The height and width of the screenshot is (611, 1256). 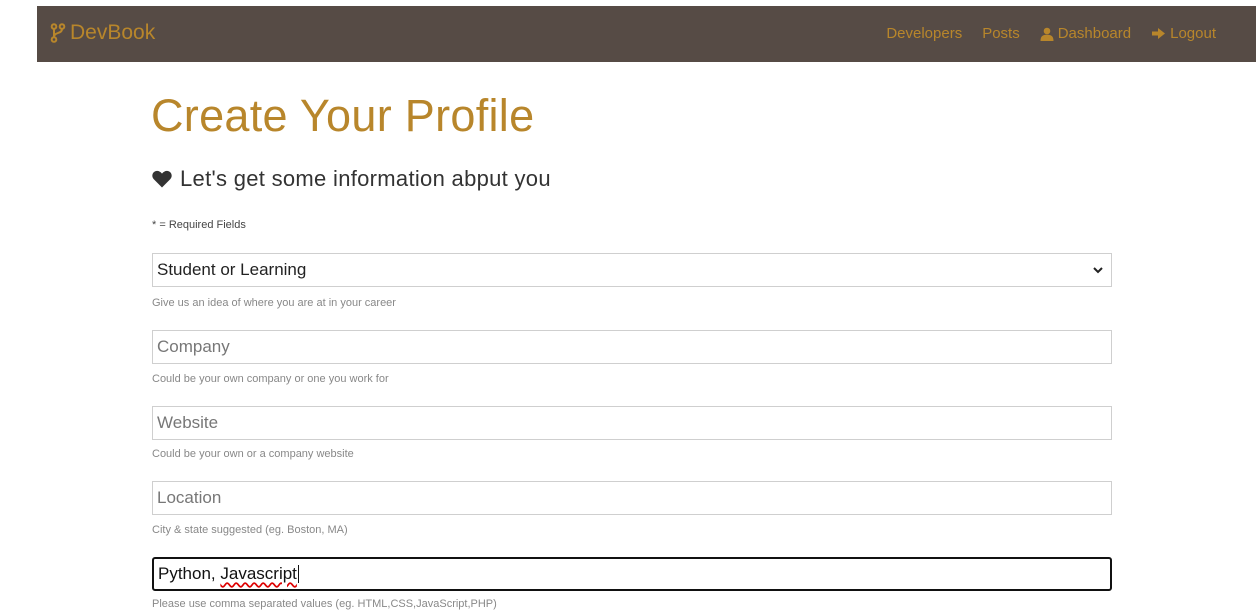 What do you see at coordinates (1193, 33) in the screenshot?
I see `nav-logout-label: Logout` at bounding box center [1193, 33].